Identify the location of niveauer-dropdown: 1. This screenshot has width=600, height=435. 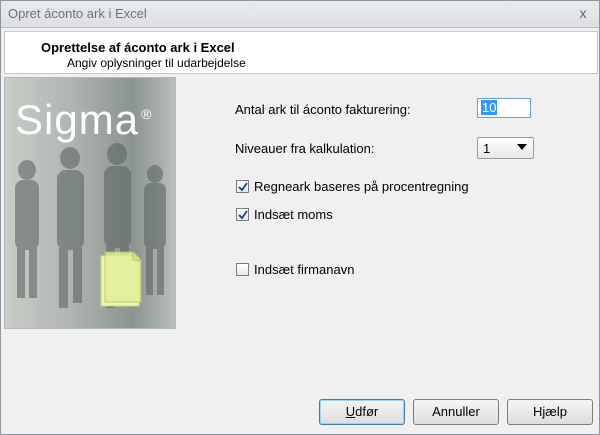
(505, 148).